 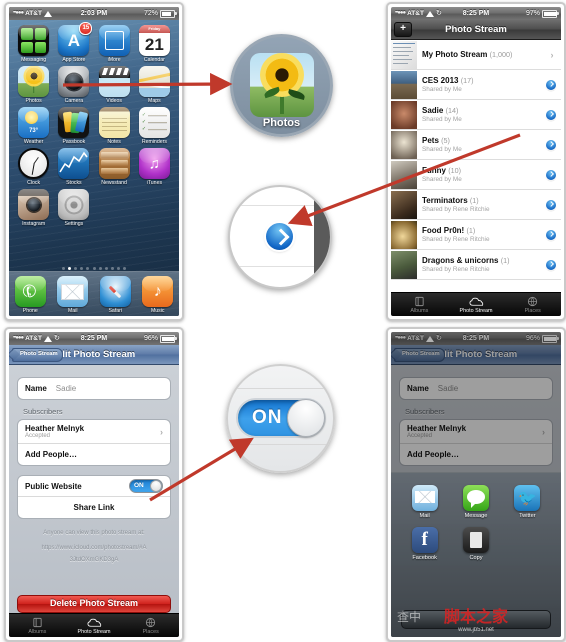 I want to click on cloud-icon, so click(x=94, y=622).